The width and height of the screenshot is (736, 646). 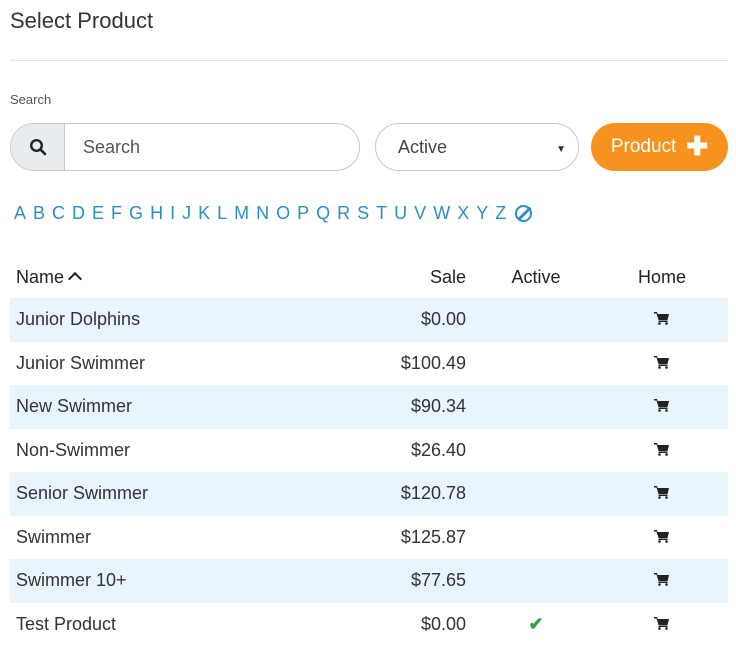 I want to click on alpha-filter-i: I, so click(x=172, y=213).